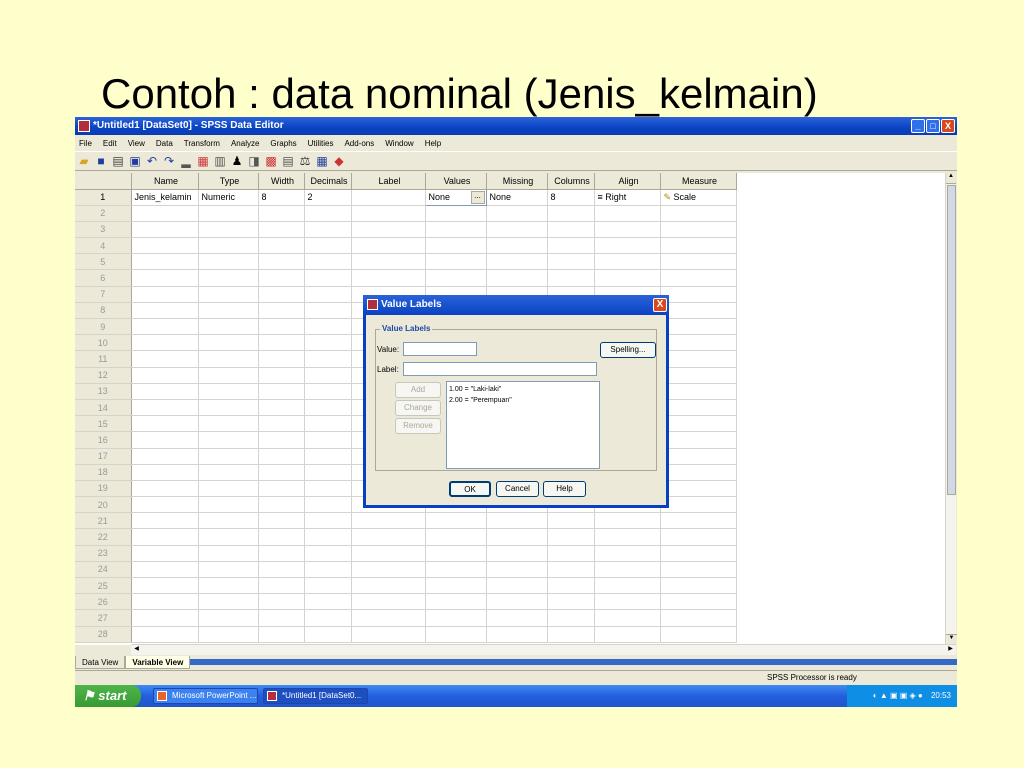 This screenshot has width=1024, height=768. What do you see at coordinates (152, 161) in the screenshot?
I see `undo-icon: ↶` at bounding box center [152, 161].